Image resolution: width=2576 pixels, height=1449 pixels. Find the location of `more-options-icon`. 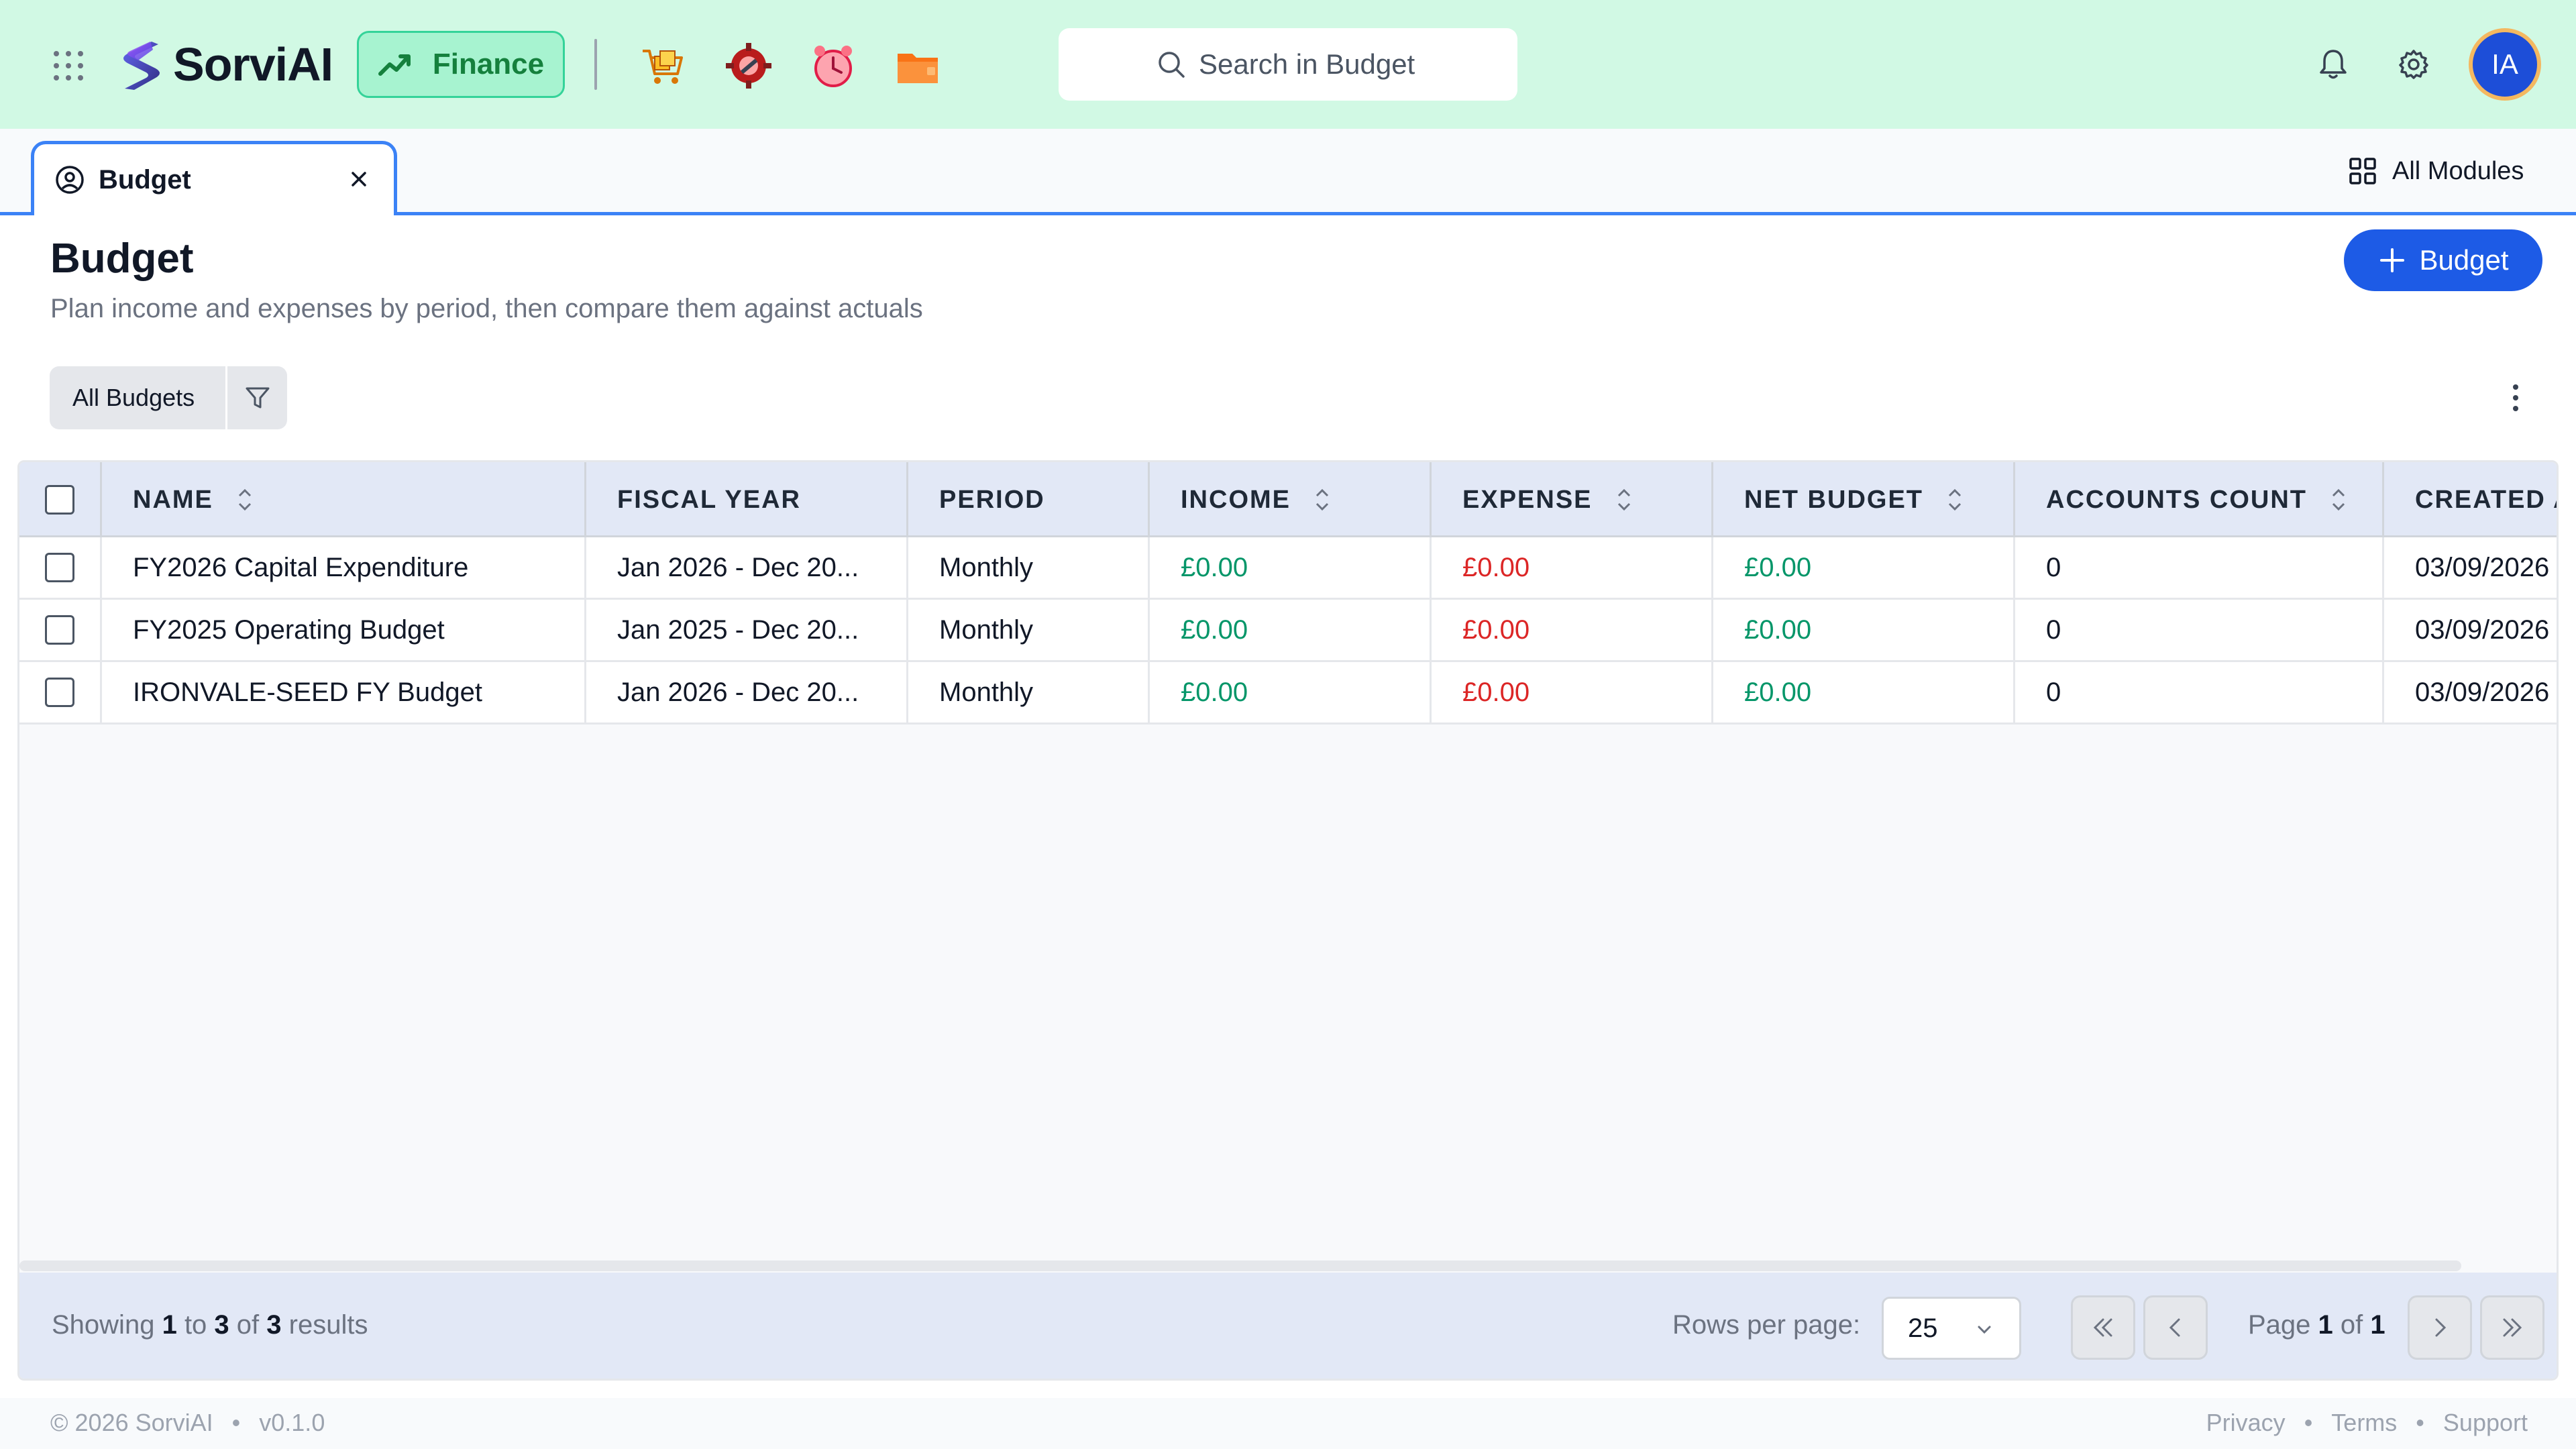

more-options-icon is located at coordinates (2515, 398).